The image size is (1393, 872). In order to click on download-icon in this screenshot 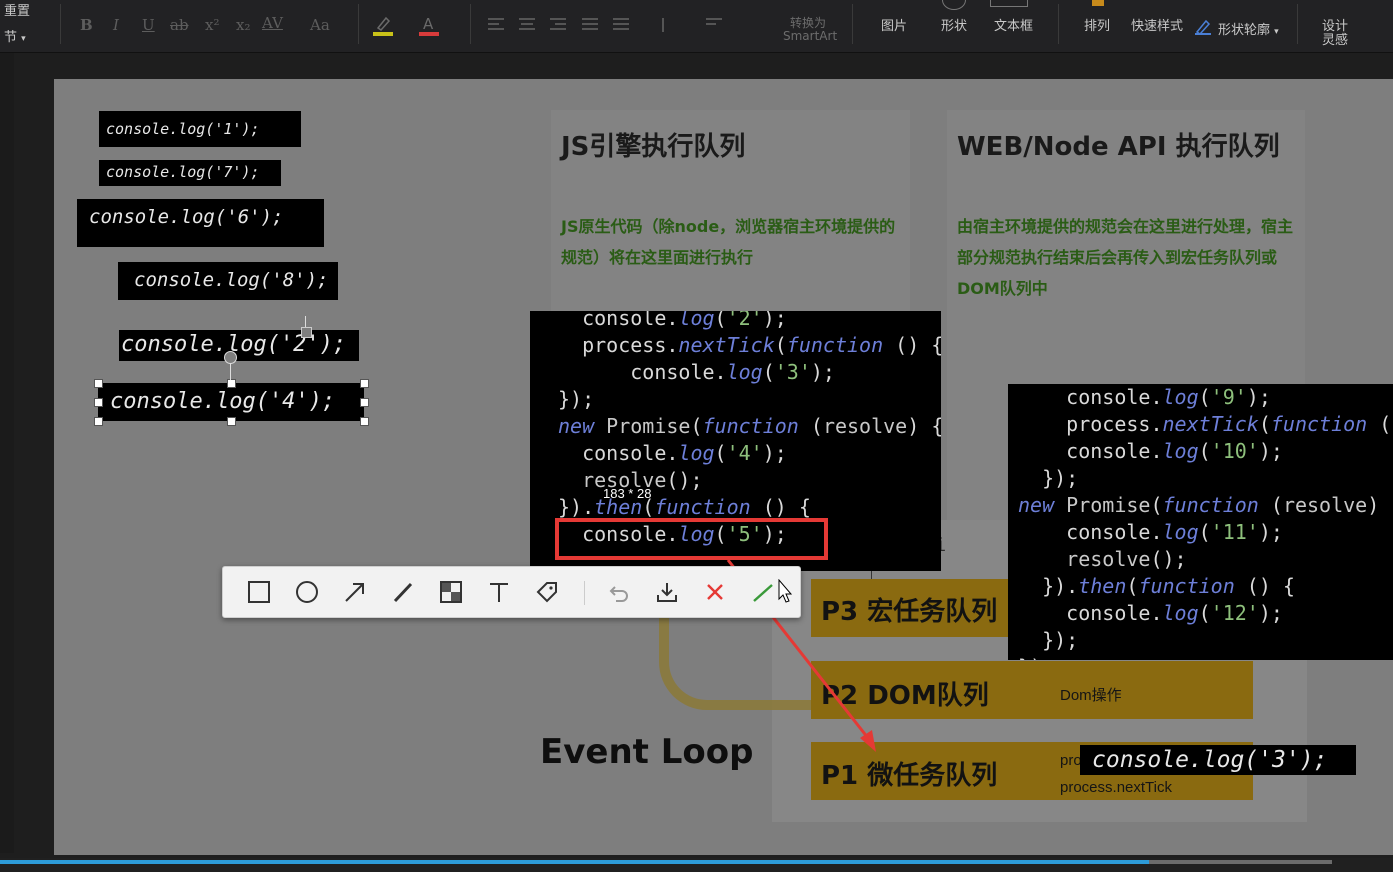, I will do `click(667, 592)`.